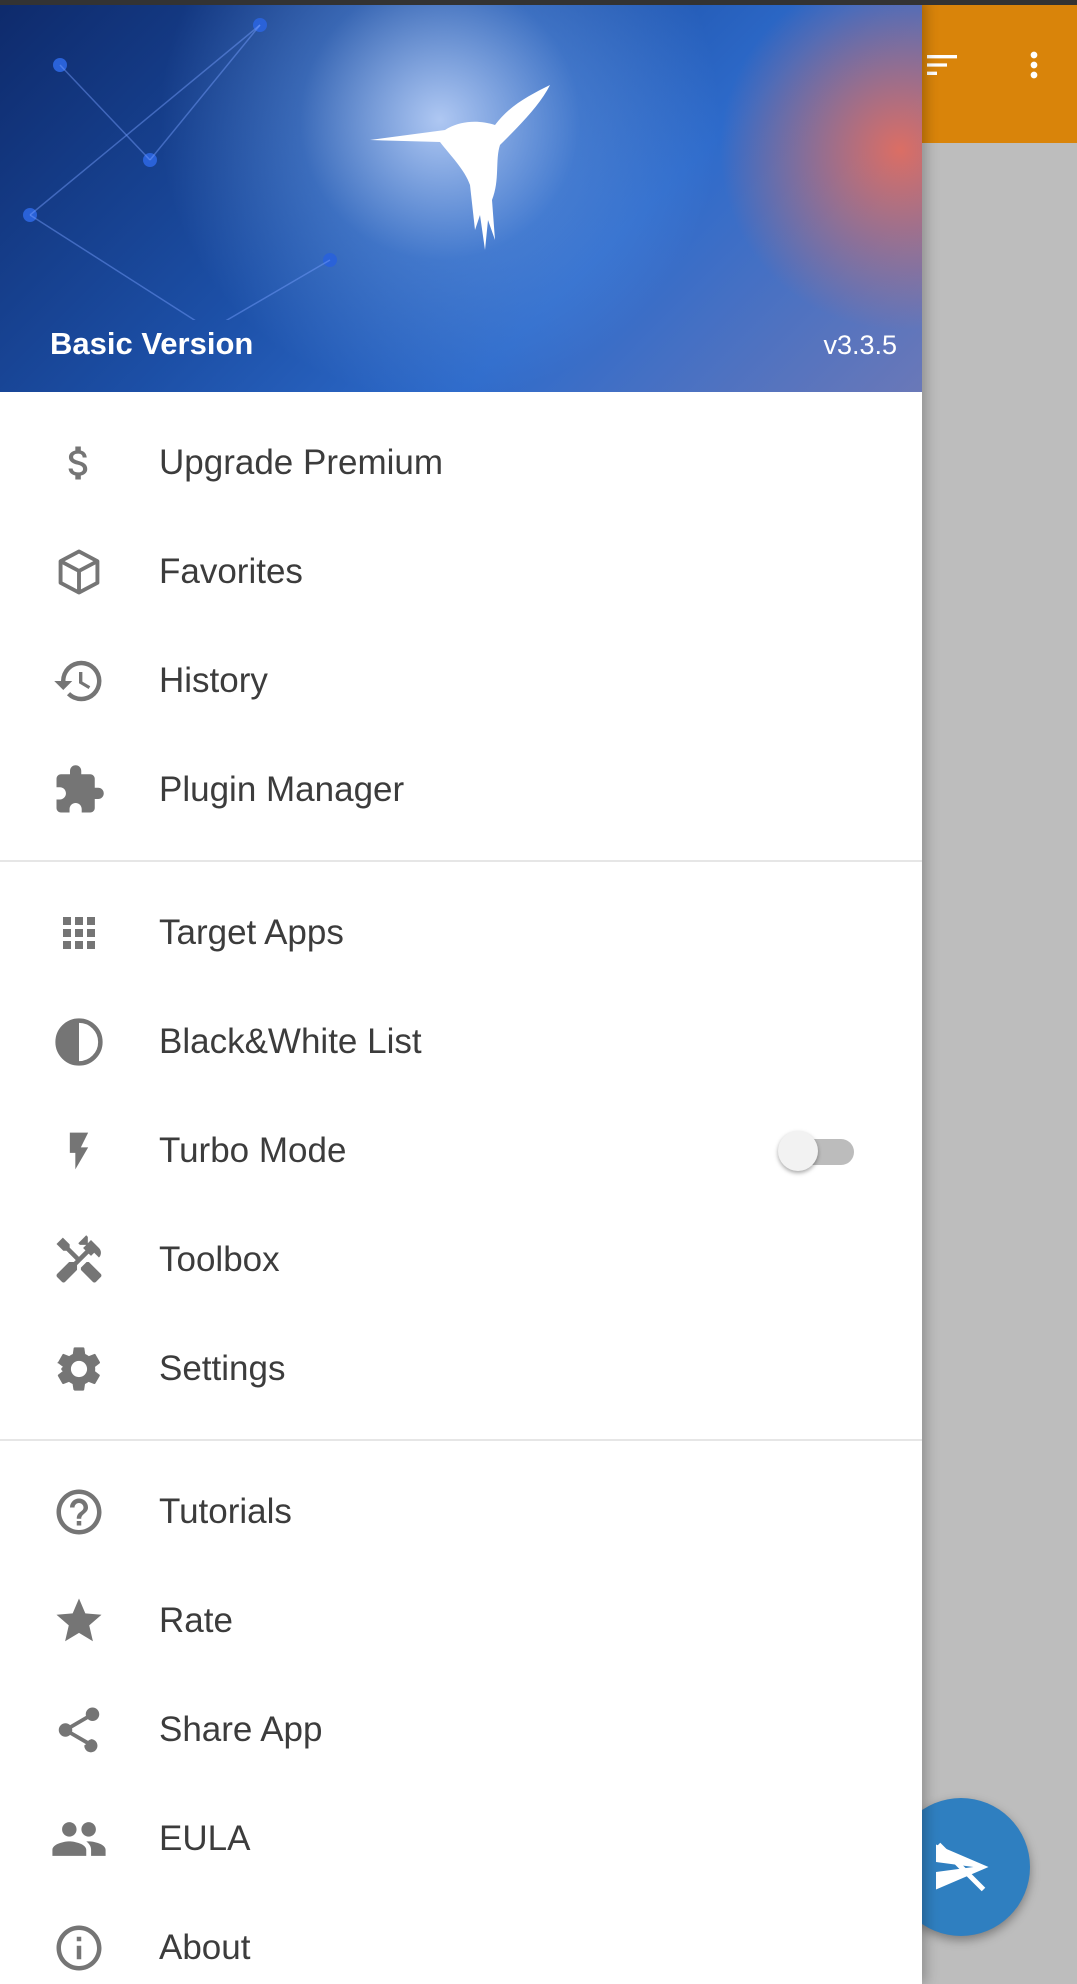  I want to click on app-toolbar, so click(999, 74).